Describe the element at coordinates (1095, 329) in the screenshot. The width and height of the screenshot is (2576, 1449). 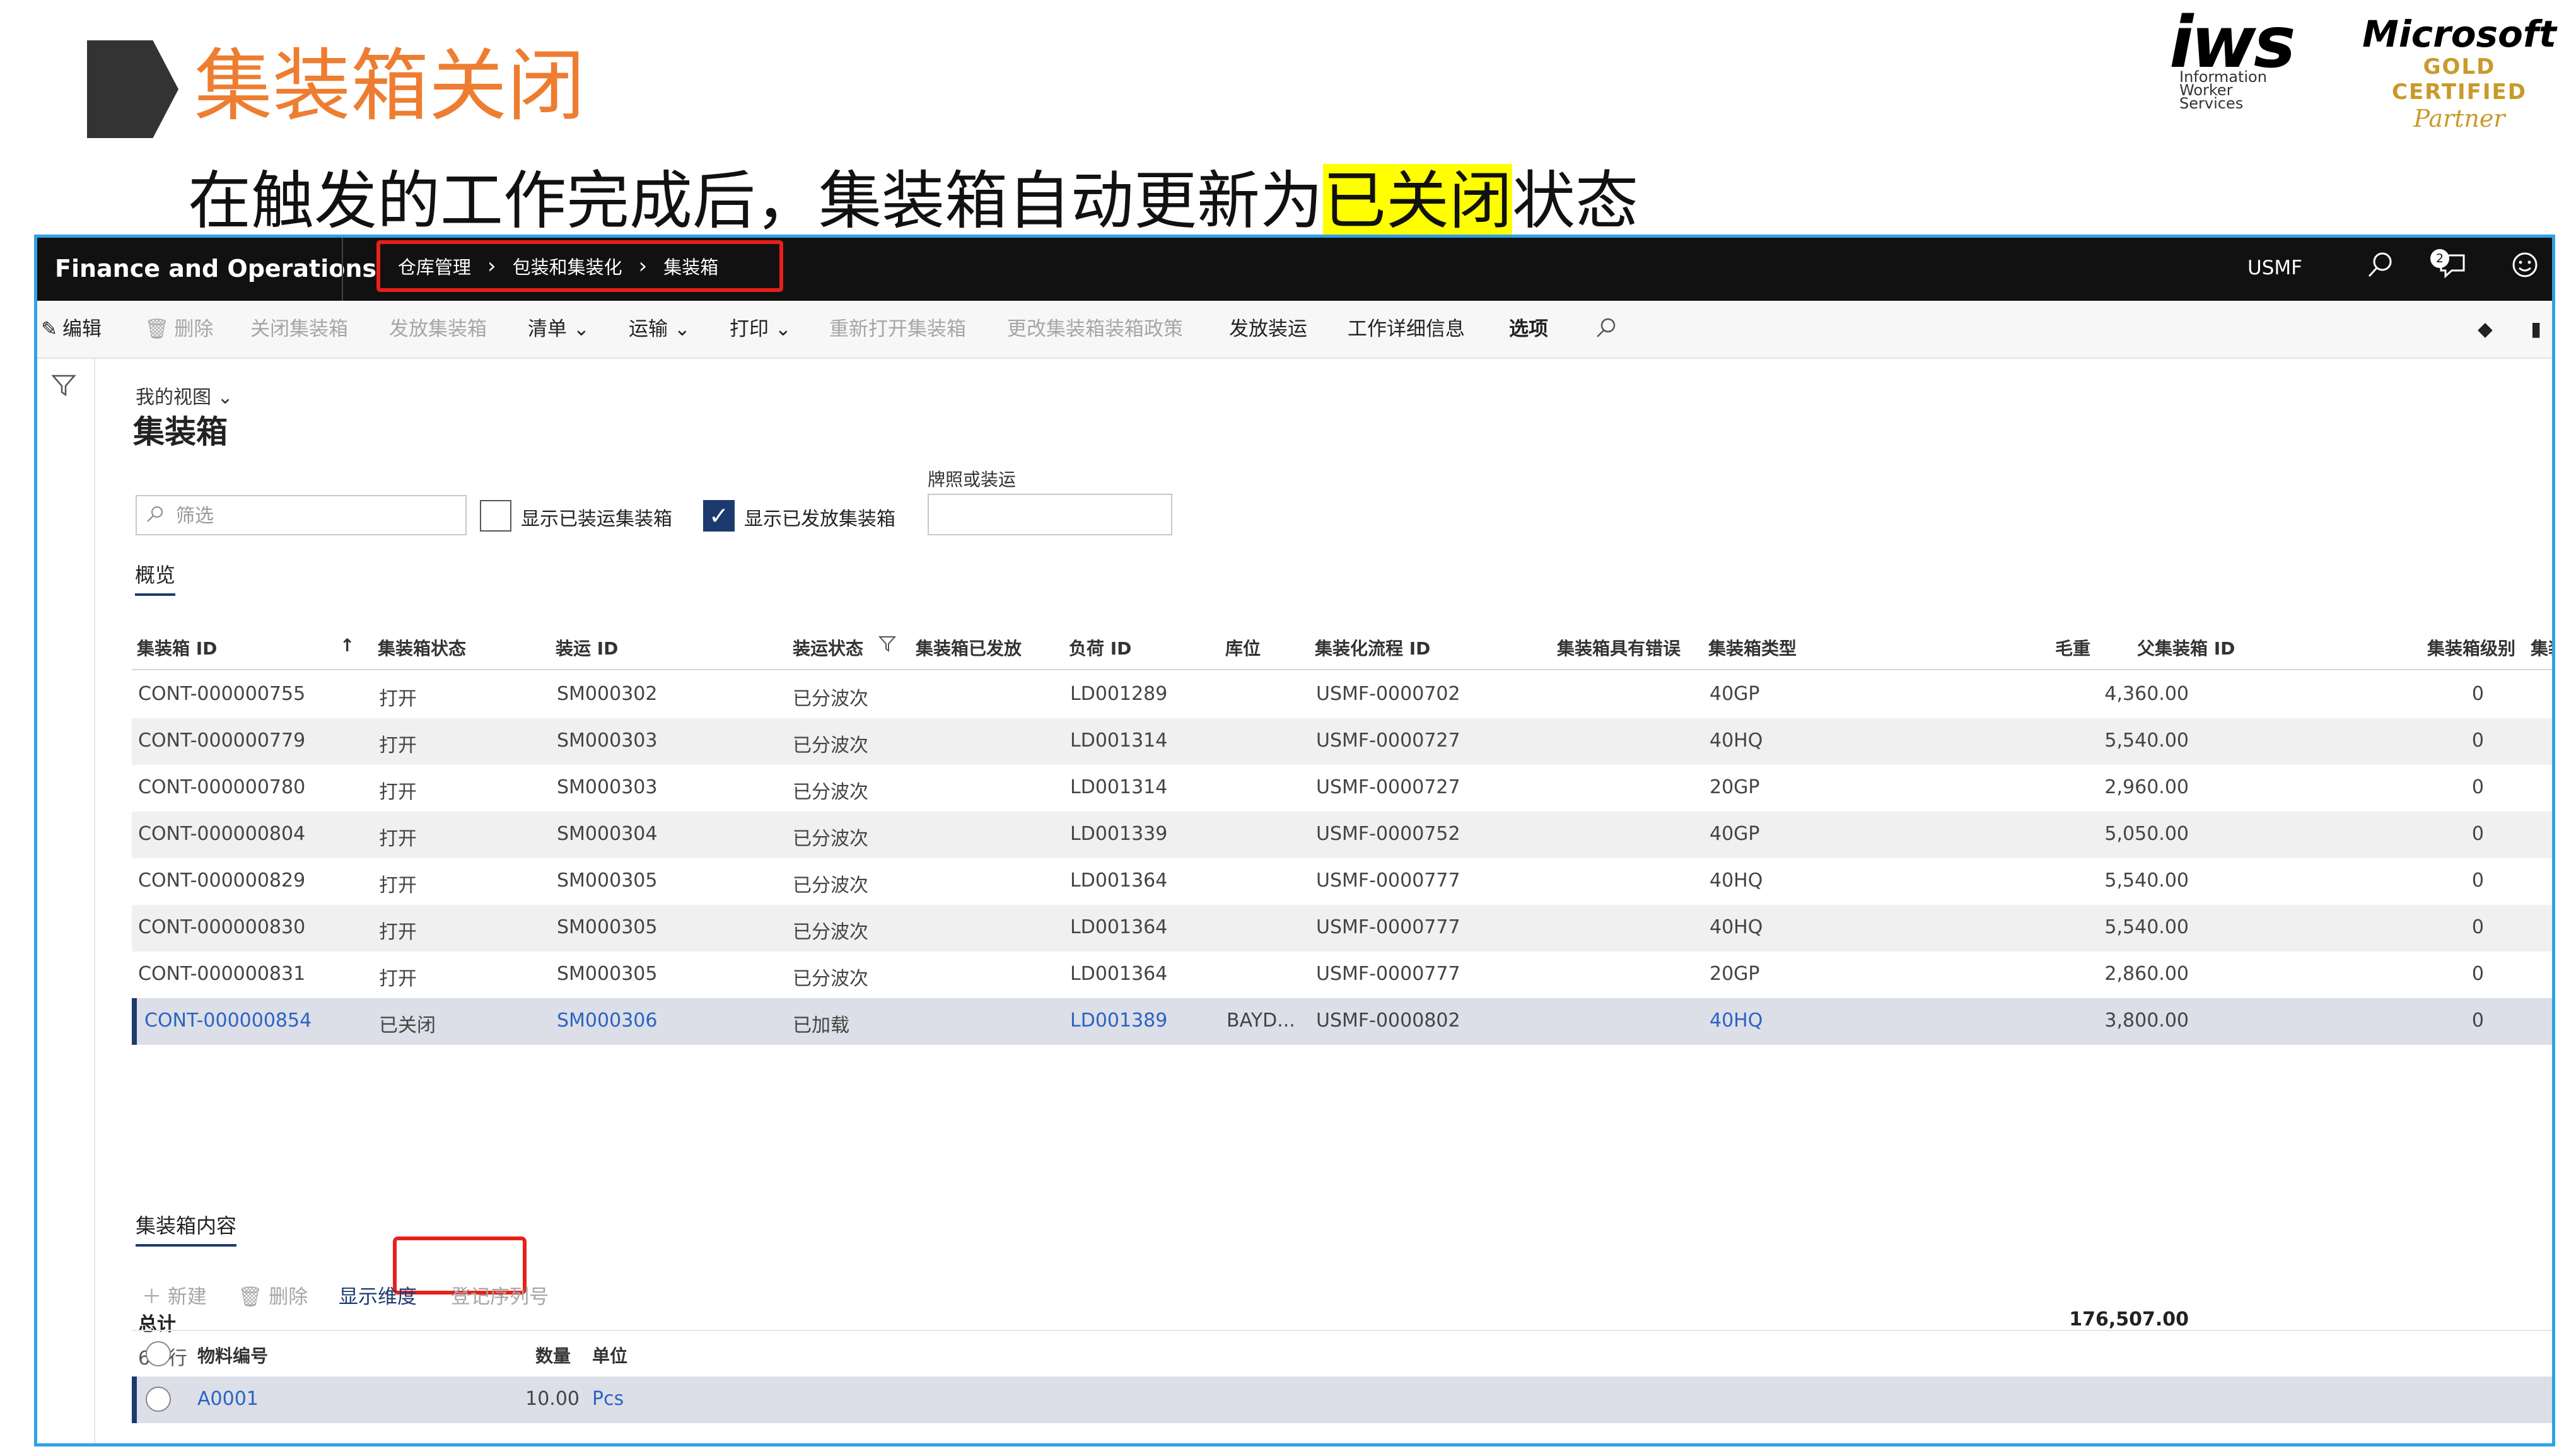
I see `change-packing-policy-button: 更改集装箱装箱政策` at that location.